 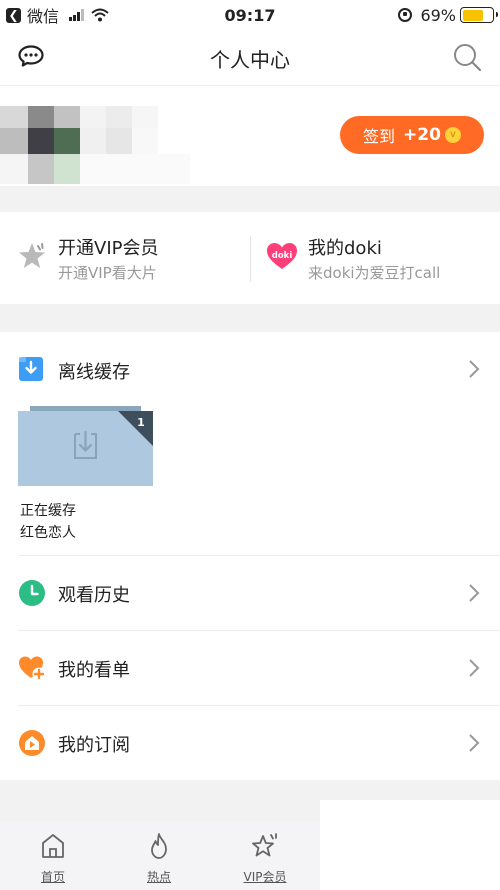 I want to click on doki-title: 我的doki, so click(x=345, y=248).